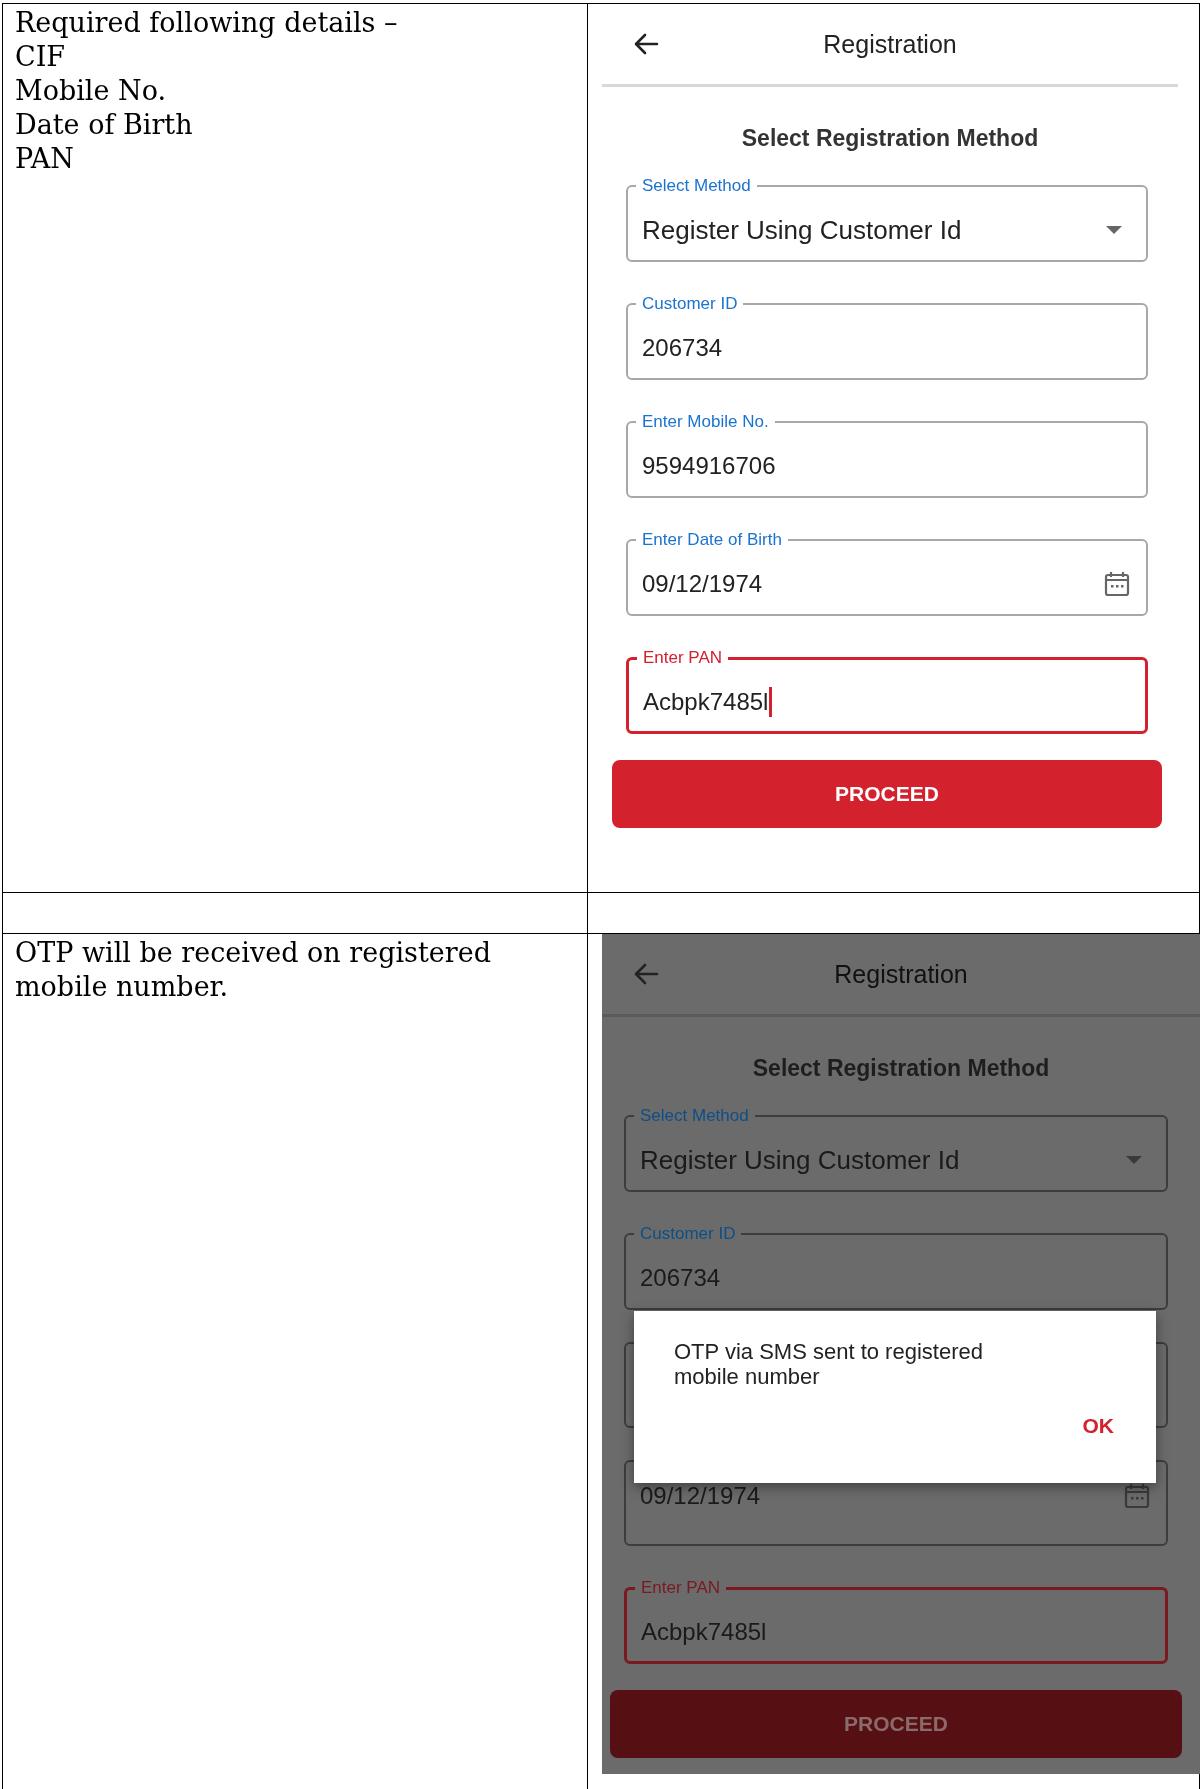  What do you see at coordinates (829, 1364) in the screenshot?
I see `dialog-message: OTP via SMS sent to registered mobile number` at bounding box center [829, 1364].